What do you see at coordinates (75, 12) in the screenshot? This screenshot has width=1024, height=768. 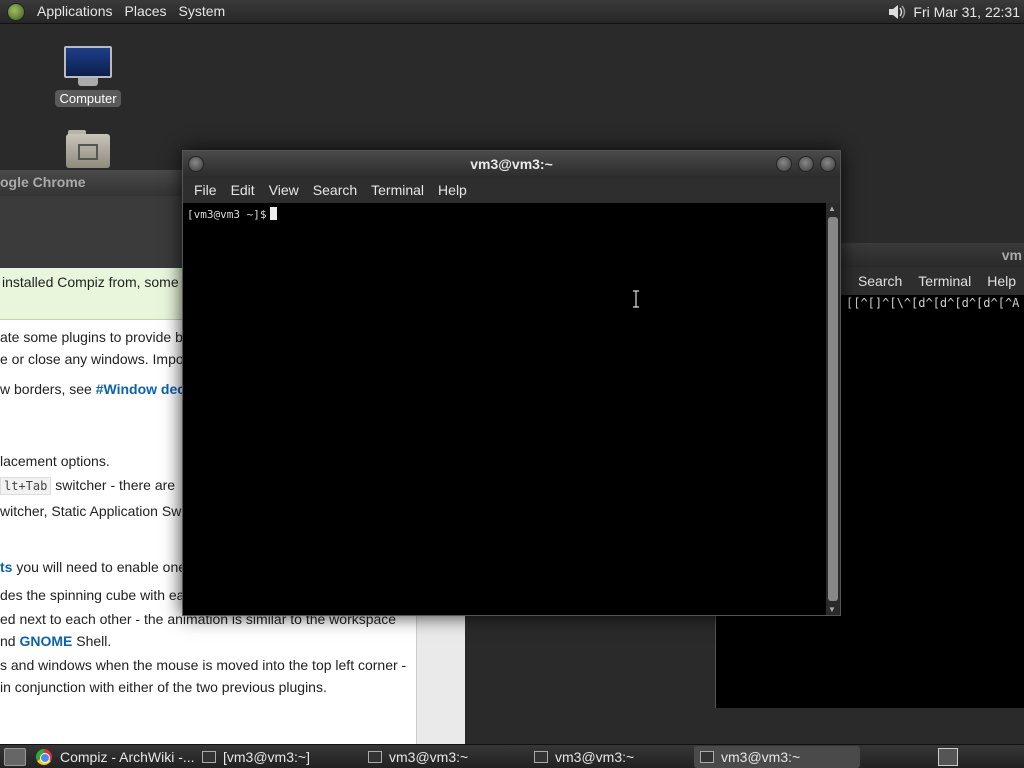 I see `menu-applications: Applications` at bounding box center [75, 12].